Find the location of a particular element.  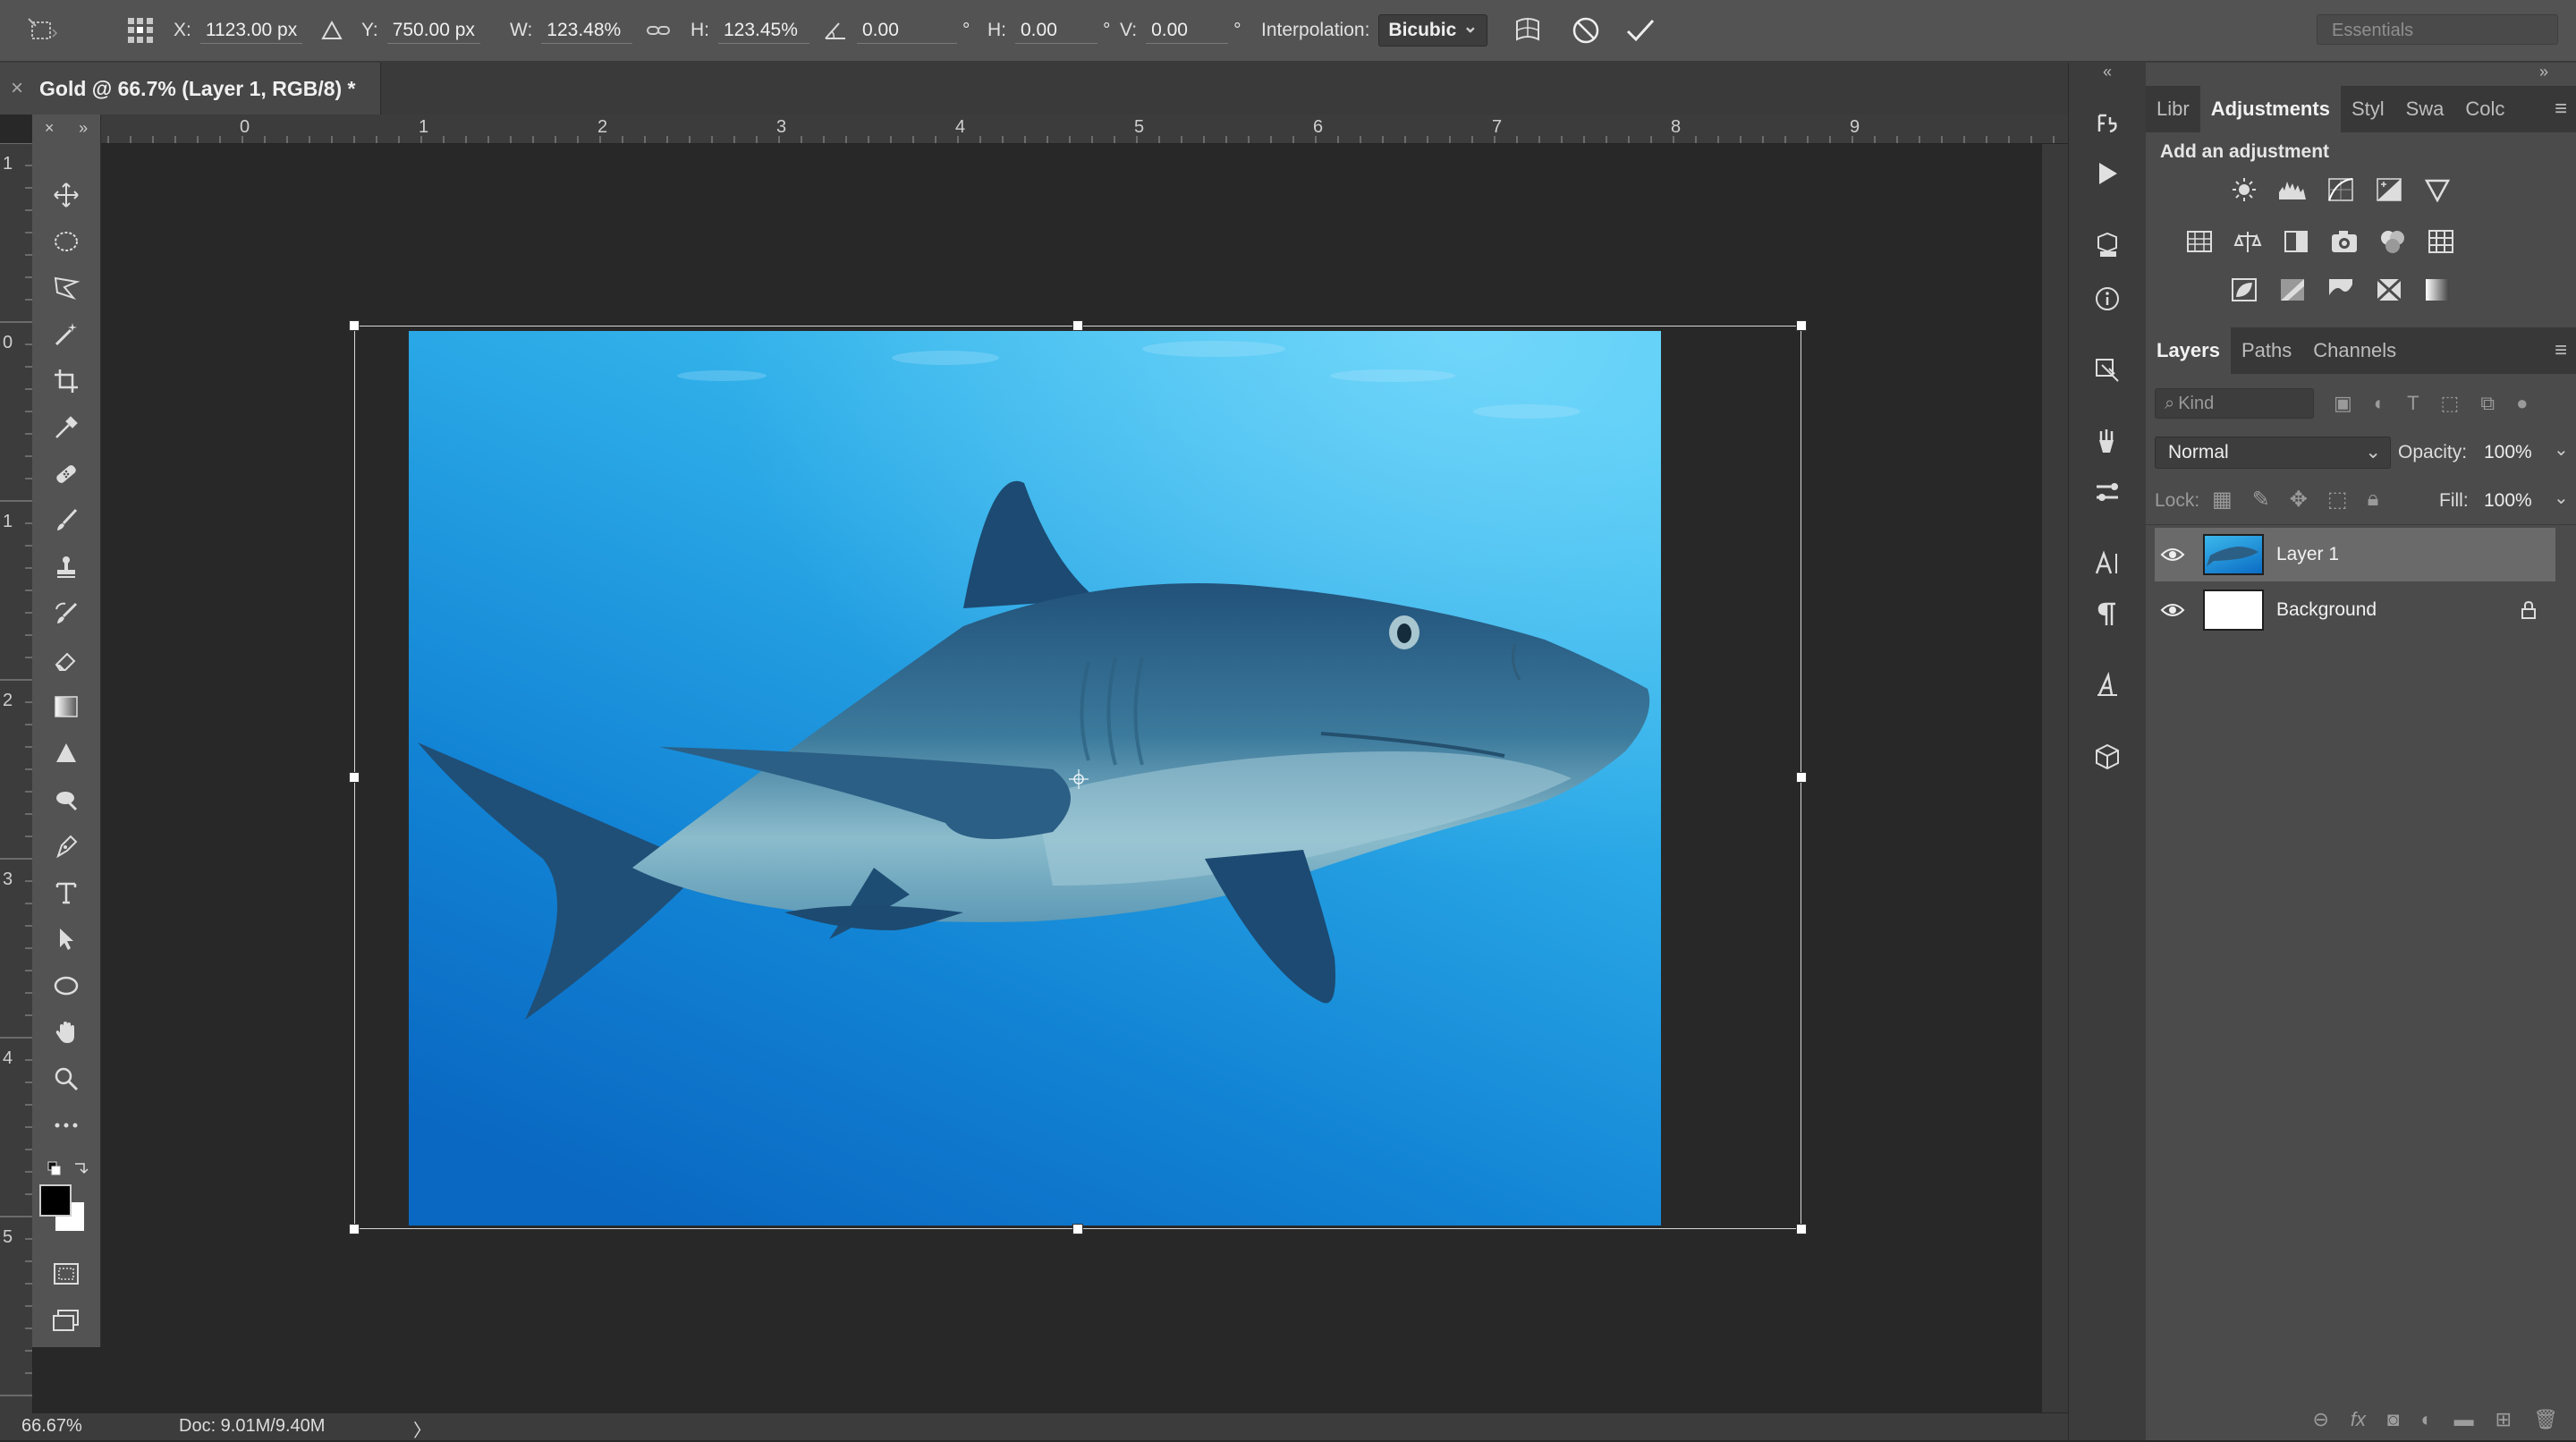

workspace-dropdown: Essentials is located at coordinates (2437, 29).